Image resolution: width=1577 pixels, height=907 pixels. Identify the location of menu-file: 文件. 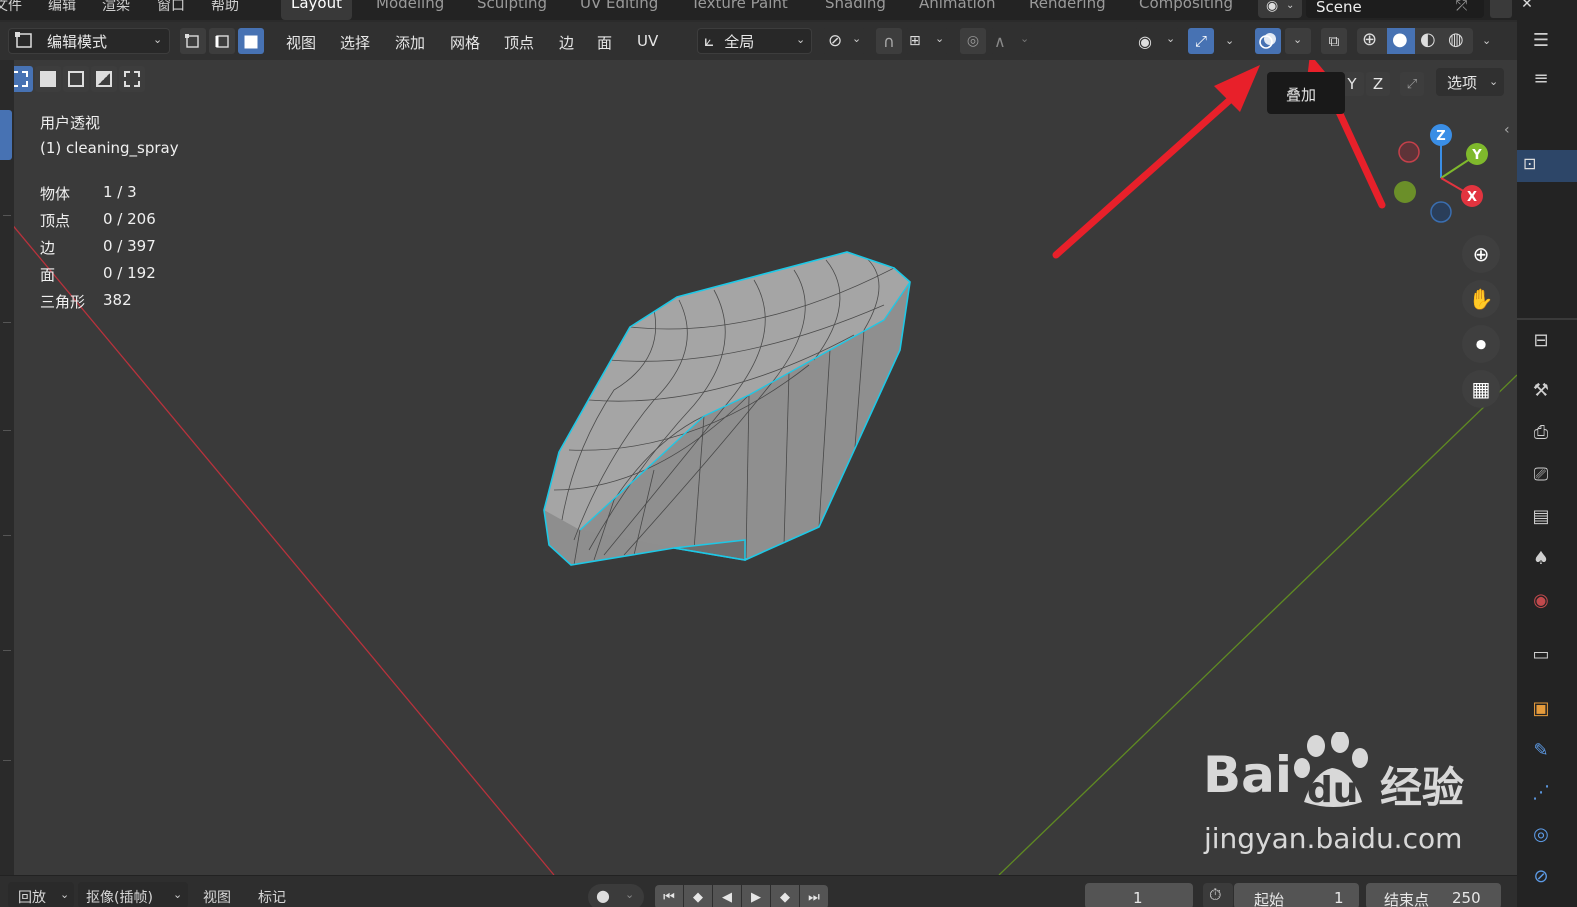
(11, 7).